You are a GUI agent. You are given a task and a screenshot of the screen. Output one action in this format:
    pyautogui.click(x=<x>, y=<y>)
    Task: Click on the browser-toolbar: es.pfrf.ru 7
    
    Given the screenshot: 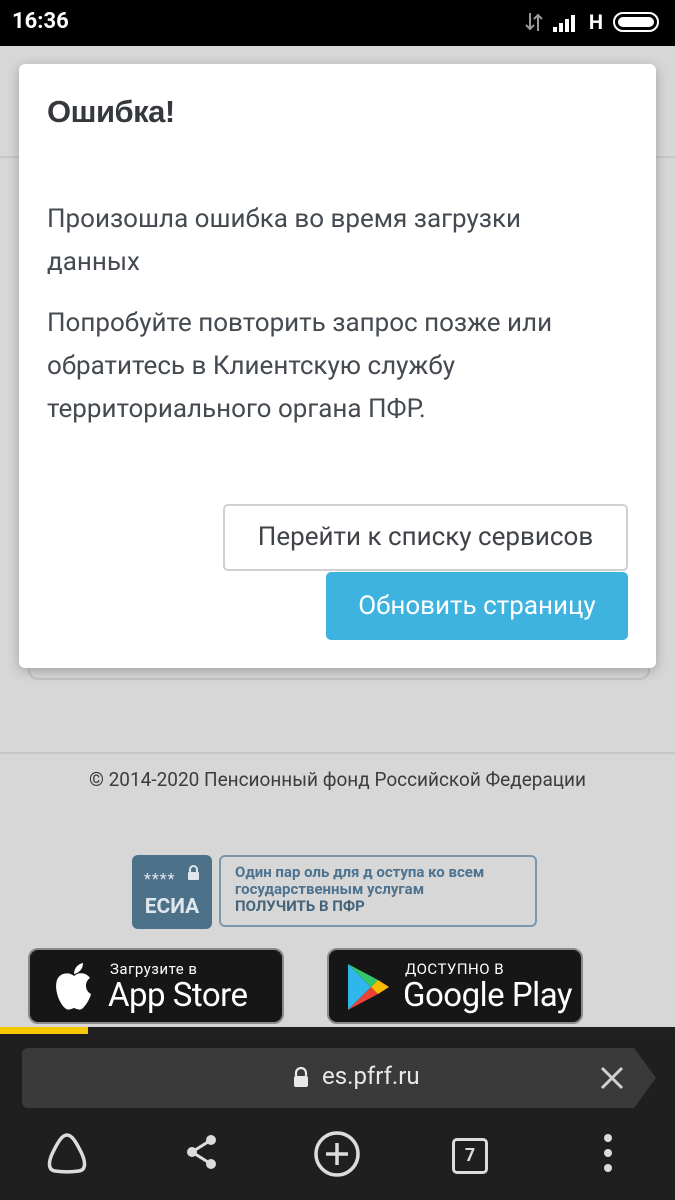 What is the action you would take?
    pyautogui.click(x=337, y=1117)
    